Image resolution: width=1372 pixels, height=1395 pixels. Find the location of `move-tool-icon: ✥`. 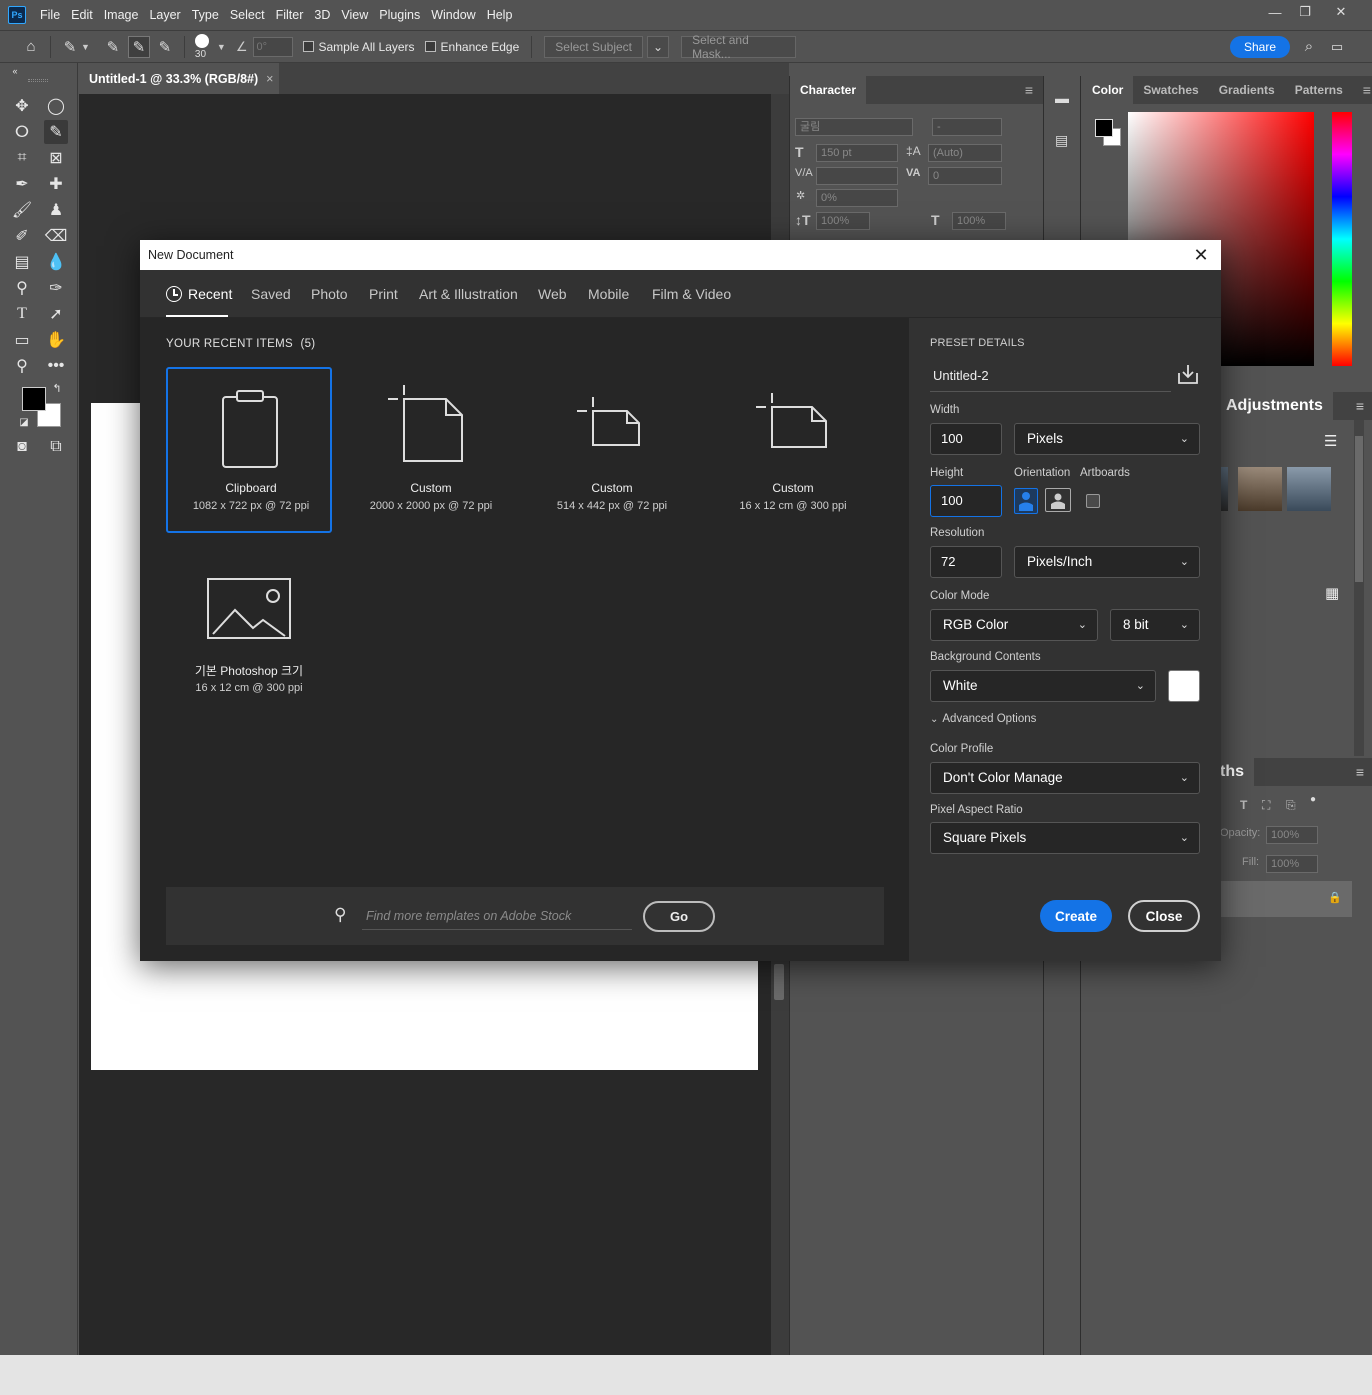

move-tool-icon: ✥ is located at coordinates (22, 106).